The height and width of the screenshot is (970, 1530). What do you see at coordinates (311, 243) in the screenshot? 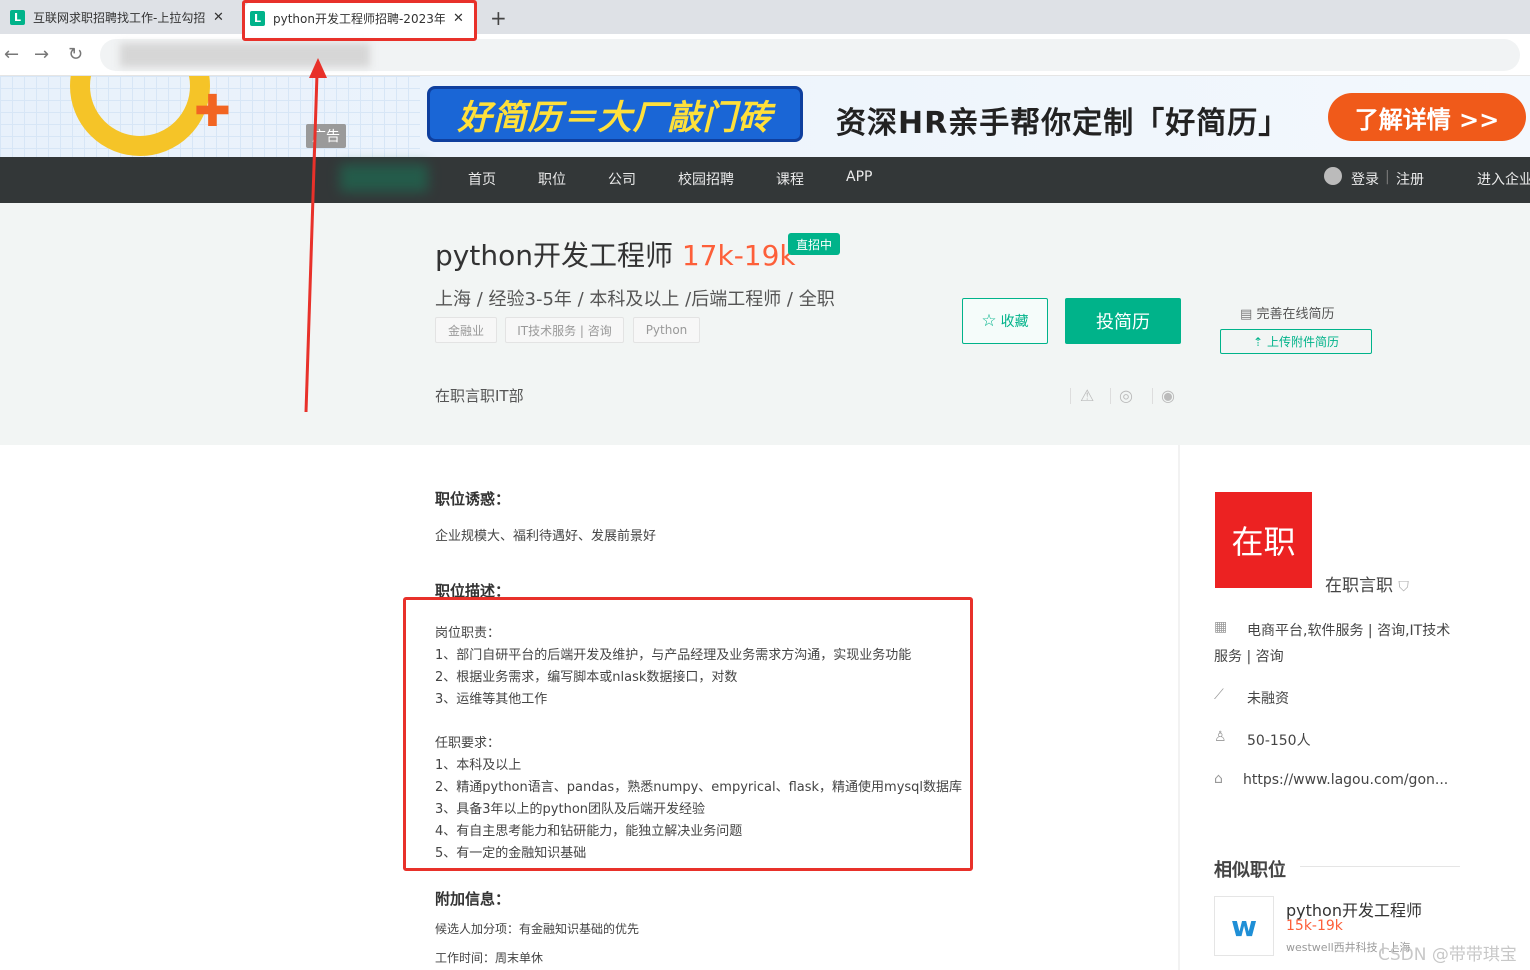
I see `annotation-arrow-shaft` at bounding box center [311, 243].